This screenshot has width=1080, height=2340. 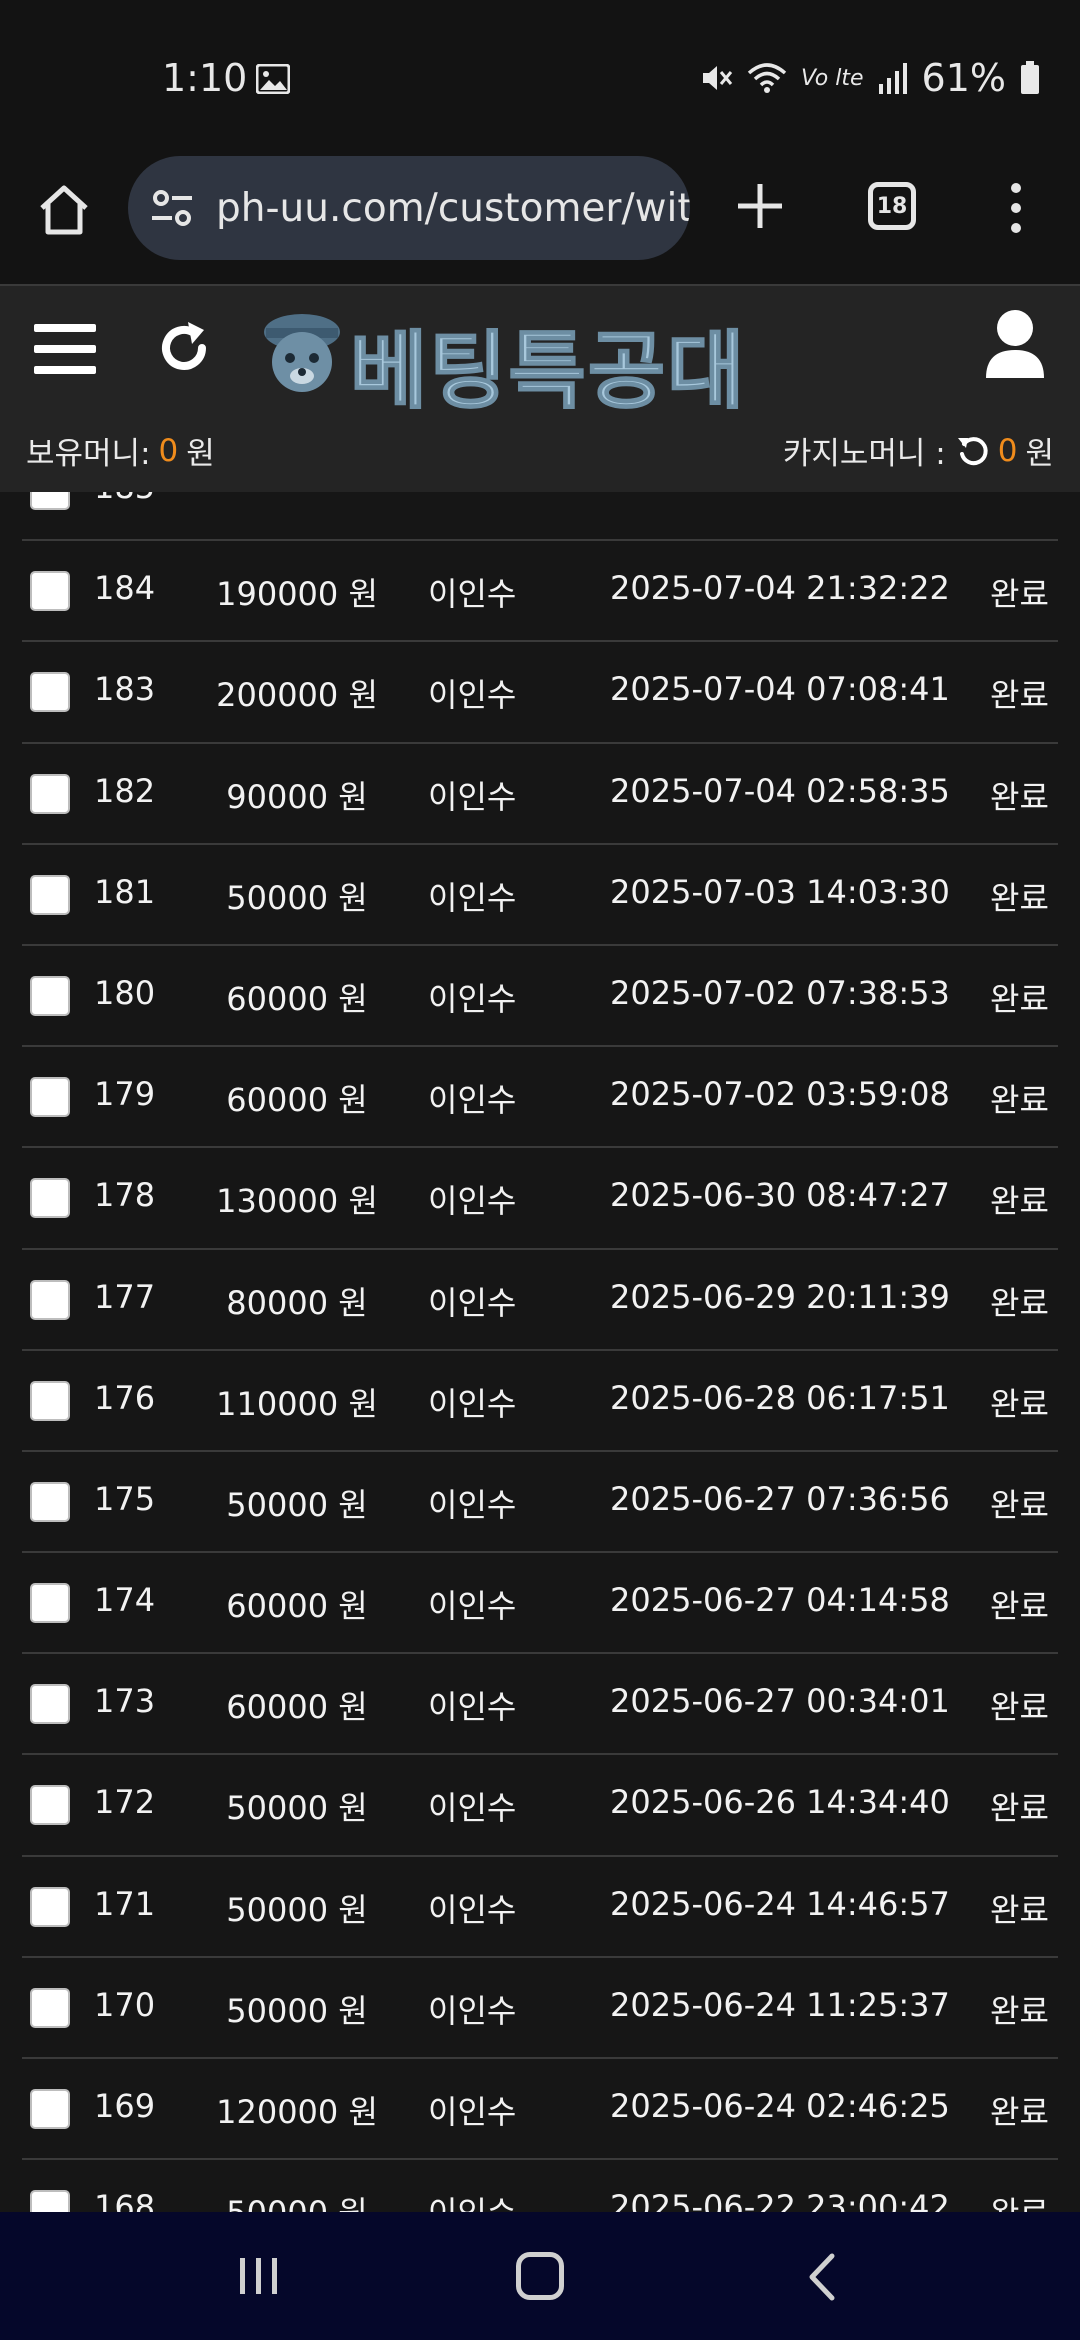 What do you see at coordinates (297, 1302) in the screenshot?
I see `row-amount: 80000 원` at bounding box center [297, 1302].